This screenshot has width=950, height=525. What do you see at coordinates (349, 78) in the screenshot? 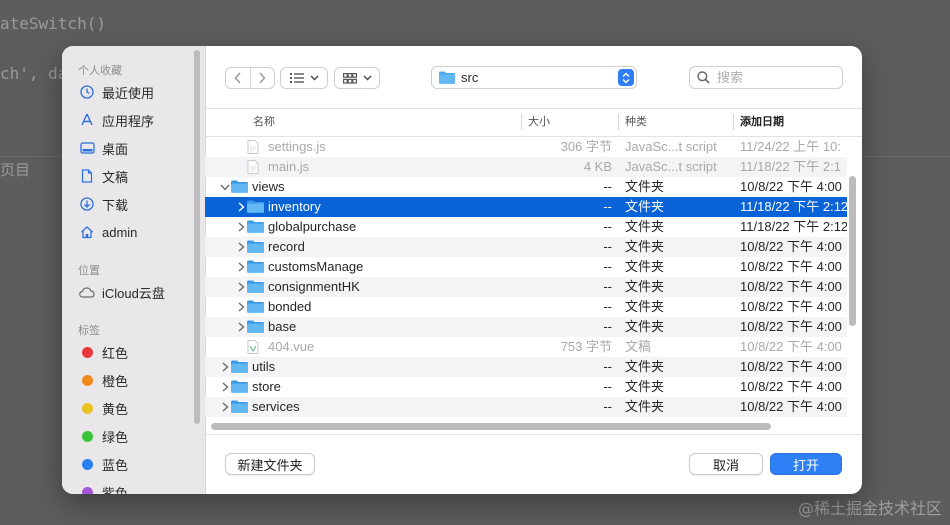
I see `grid-view-icon` at bounding box center [349, 78].